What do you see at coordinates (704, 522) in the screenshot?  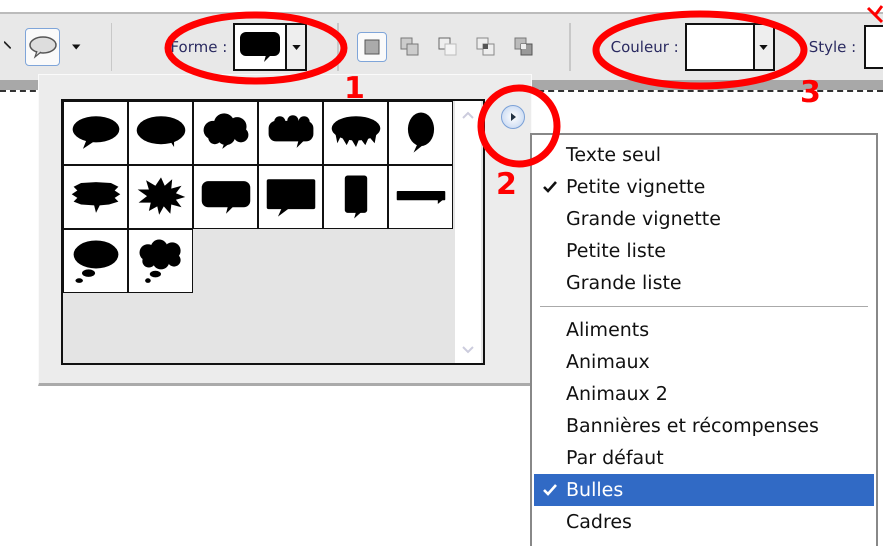 I see `menu-item: Cadres` at bounding box center [704, 522].